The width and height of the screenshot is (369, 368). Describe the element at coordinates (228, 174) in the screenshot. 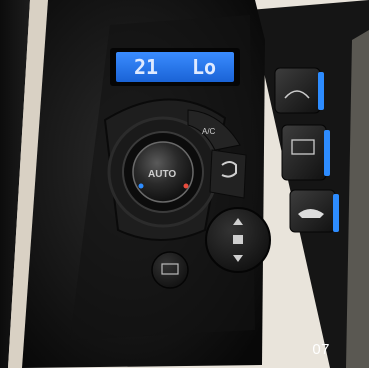

I see `recirculation-button` at that location.